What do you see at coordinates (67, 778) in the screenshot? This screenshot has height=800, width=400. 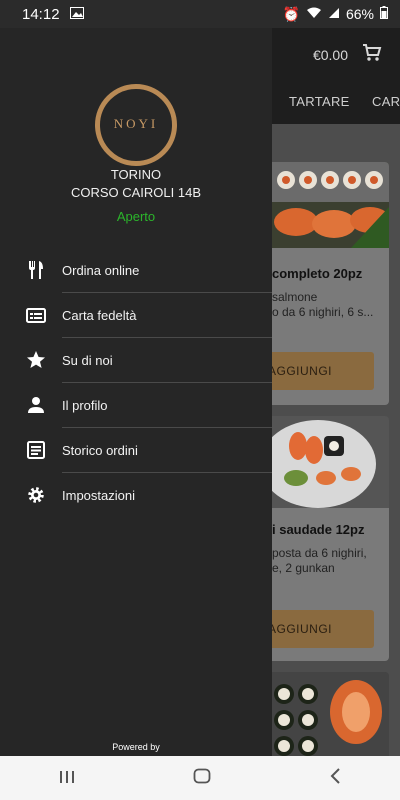 I see `recent-apps-button` at bounding box center [67, 778].